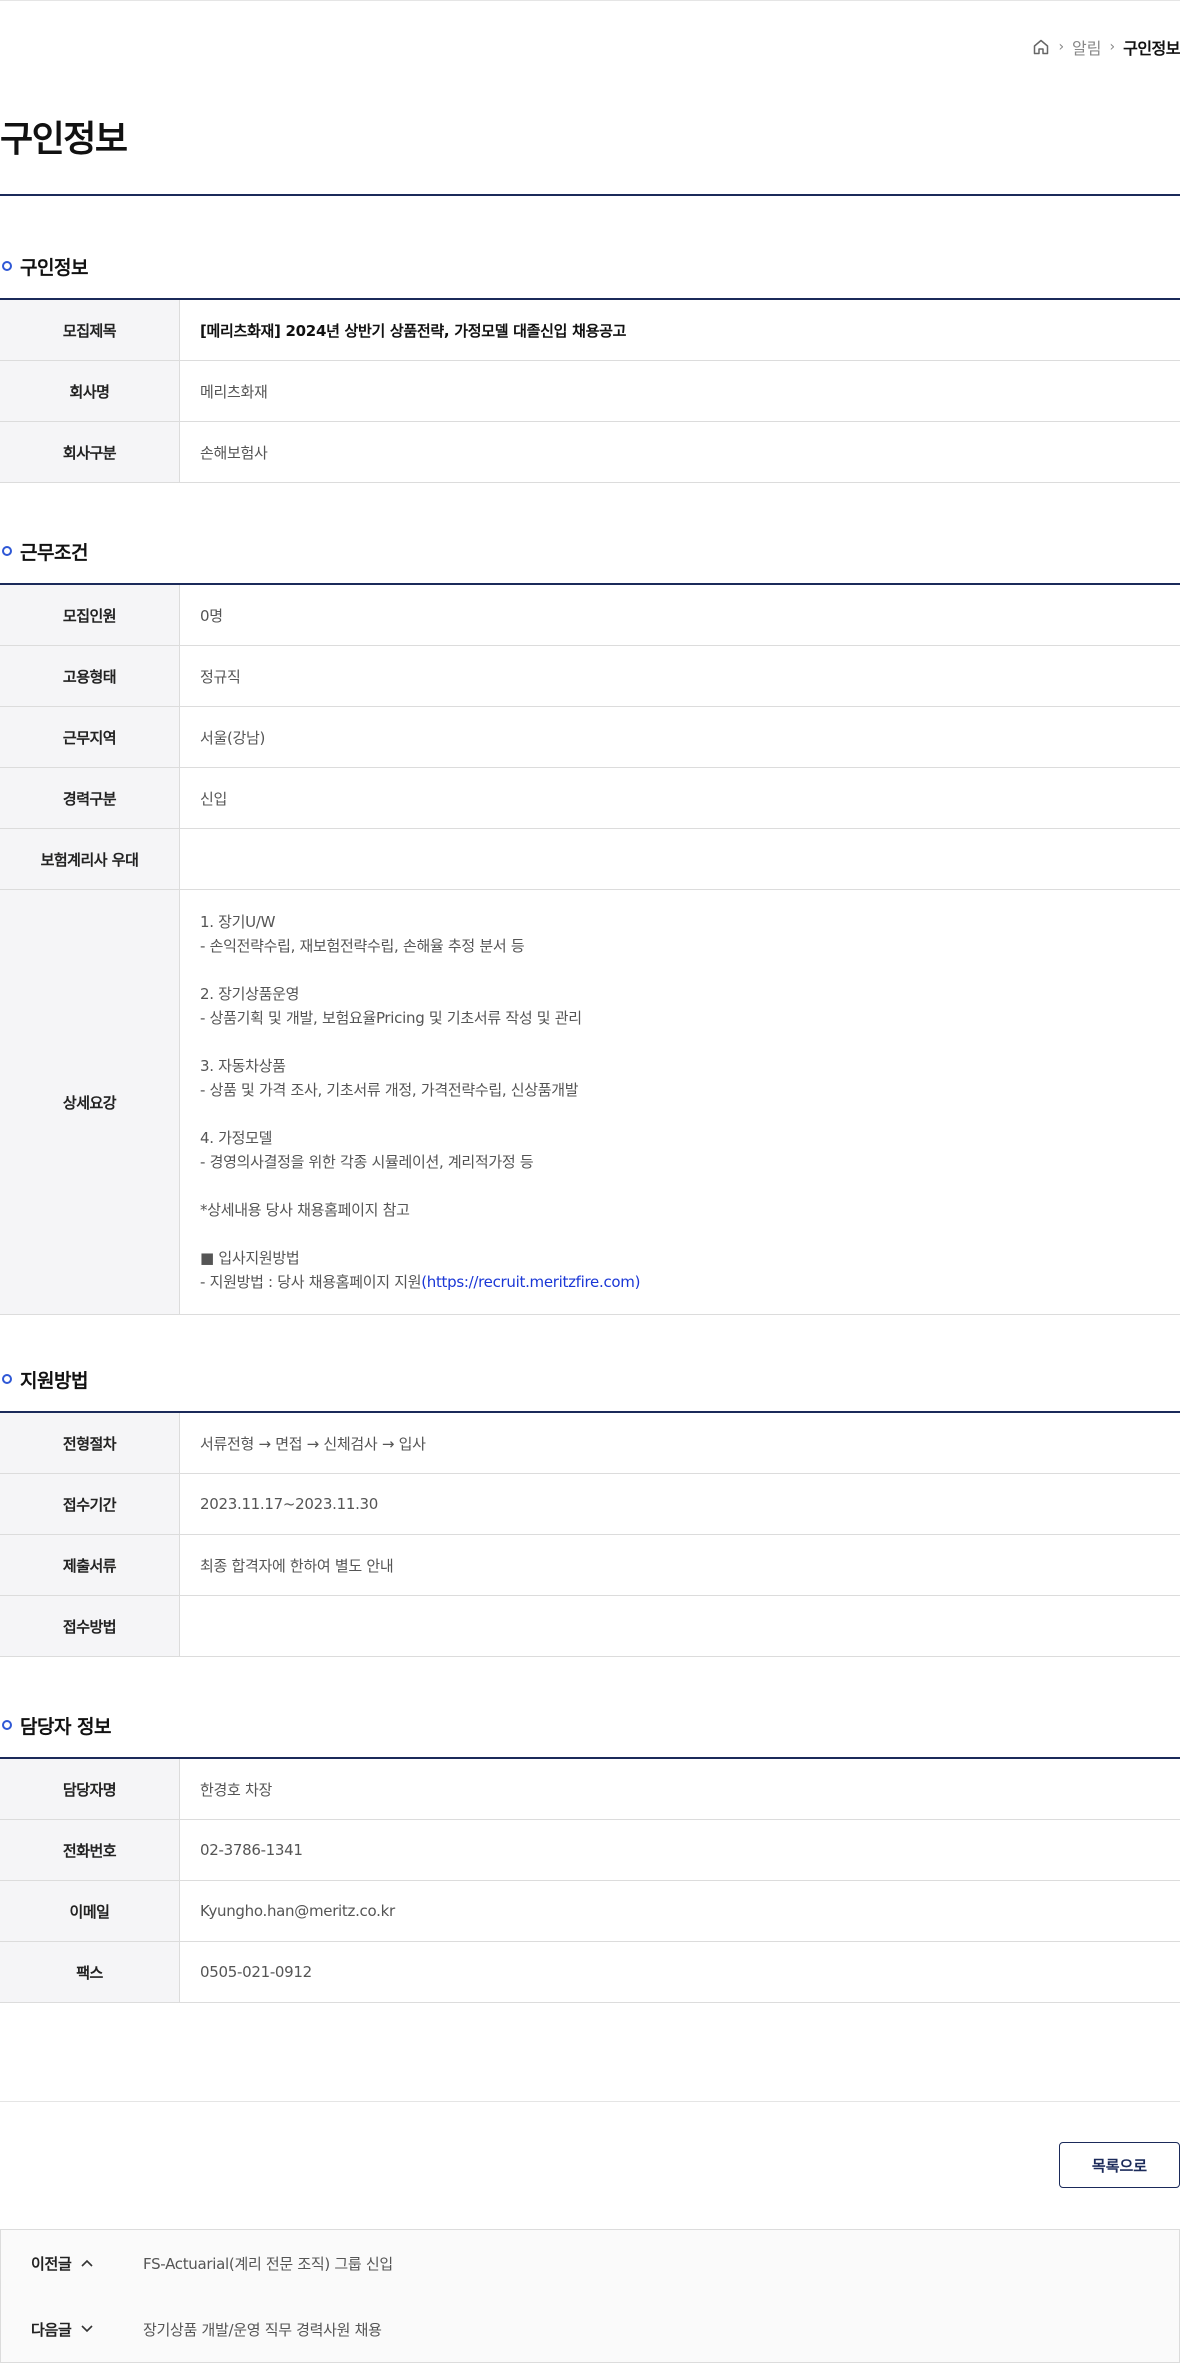 The height and width of the screenshot is (2363, 1180). I want to click on table-row: 전형절차 서류전형 → 면접 → 신체검사 → 입사, so click(590, 1443).